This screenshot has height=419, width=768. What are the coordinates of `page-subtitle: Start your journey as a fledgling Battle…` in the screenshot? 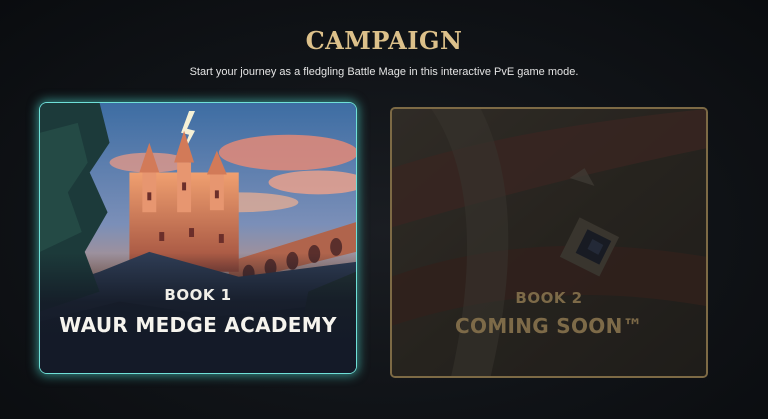 It's located at (384, 72).